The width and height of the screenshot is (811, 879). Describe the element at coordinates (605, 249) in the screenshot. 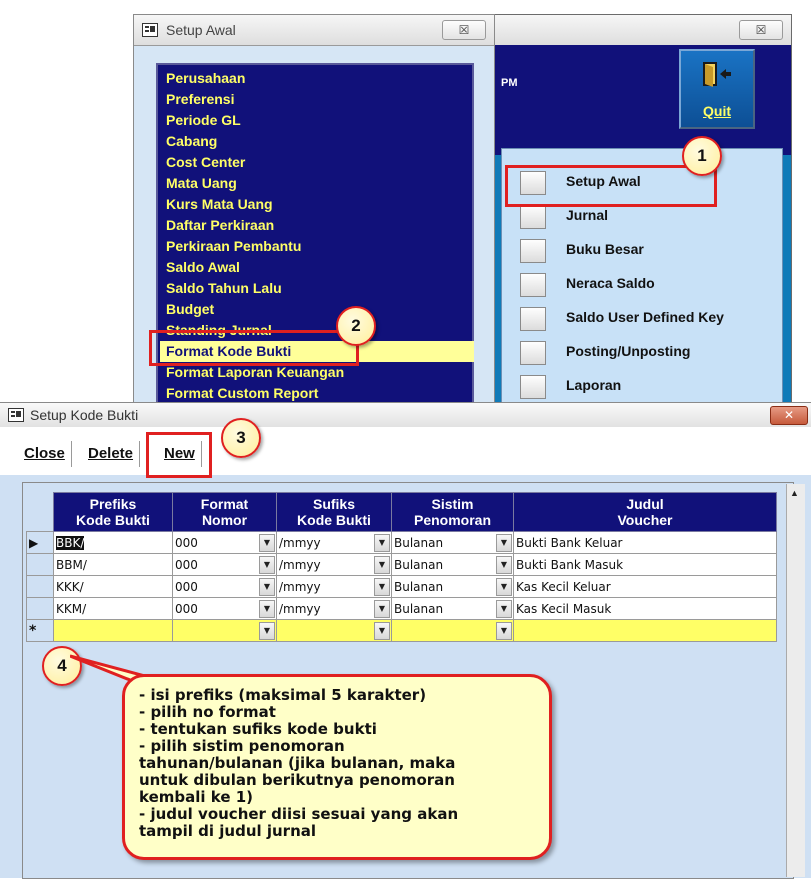

I see `menu-label-buku-besar: Buku Besar` at that location.